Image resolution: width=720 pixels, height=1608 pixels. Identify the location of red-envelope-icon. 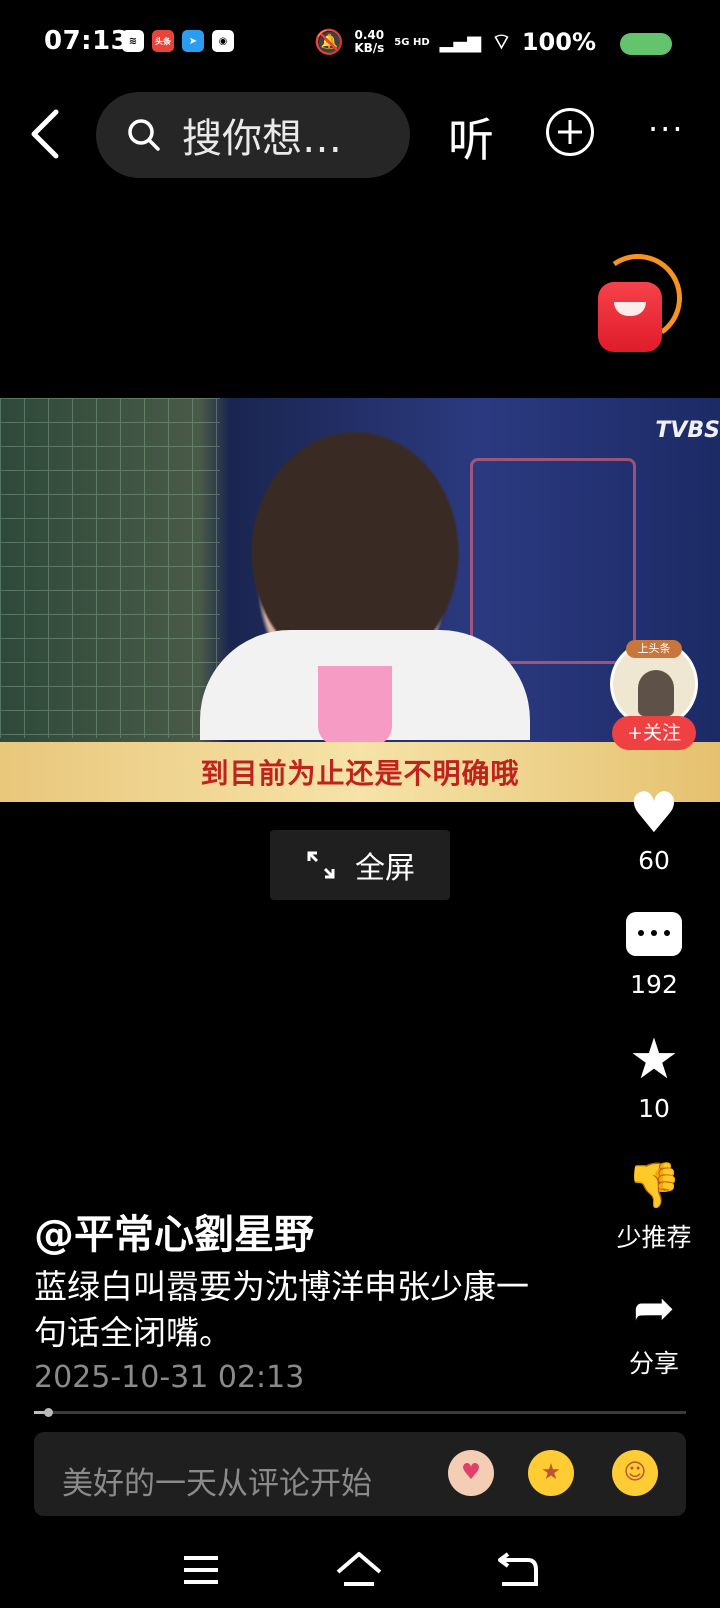
(630, 317).